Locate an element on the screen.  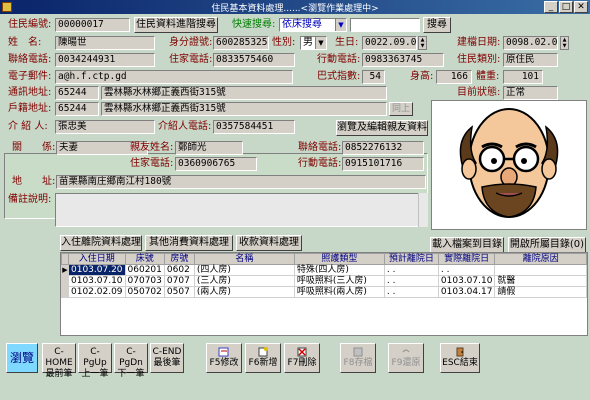
tab-payment: 收款資料處理 is located at coordinates (269, 243).